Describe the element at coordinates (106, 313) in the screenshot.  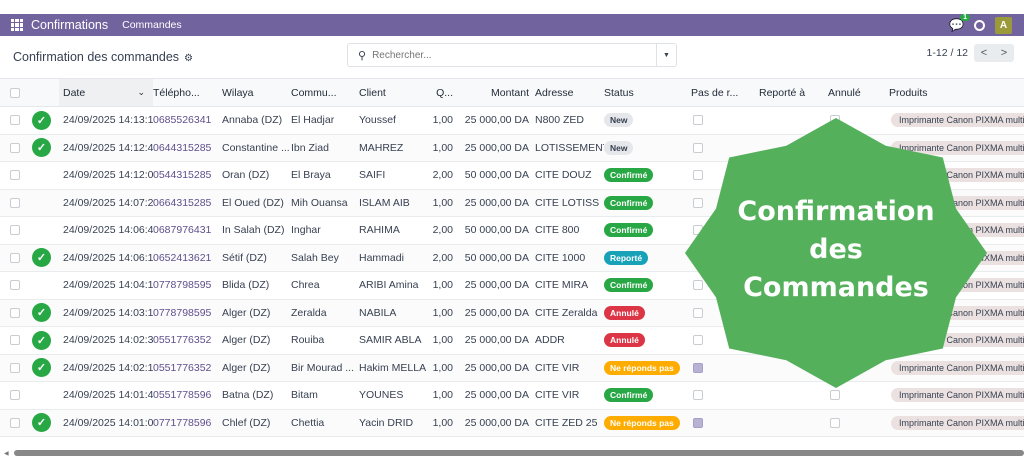
I see `date-cell: 24/09/2025 14:03:15` at that location.